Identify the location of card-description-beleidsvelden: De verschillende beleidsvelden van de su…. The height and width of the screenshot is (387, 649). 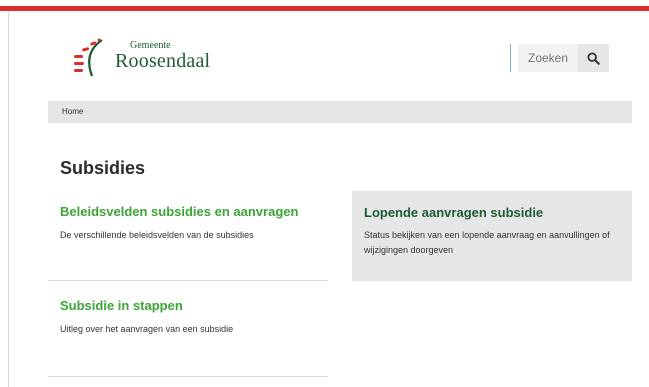
(157, 235).